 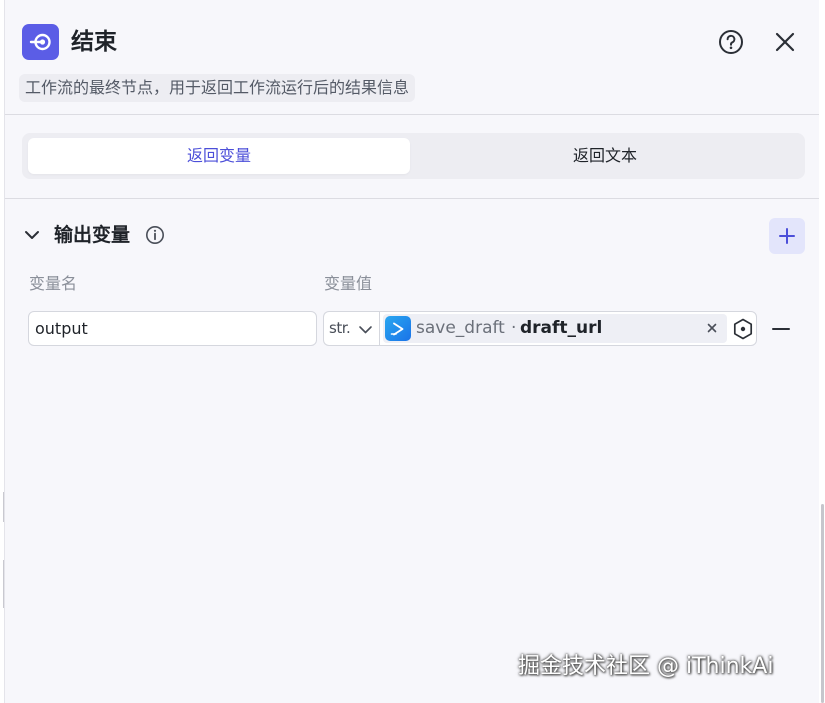 I want to click on node-description: 工作流的最终节点，用于返回工作流运行后的结果信息, so click(x=217, y=88).